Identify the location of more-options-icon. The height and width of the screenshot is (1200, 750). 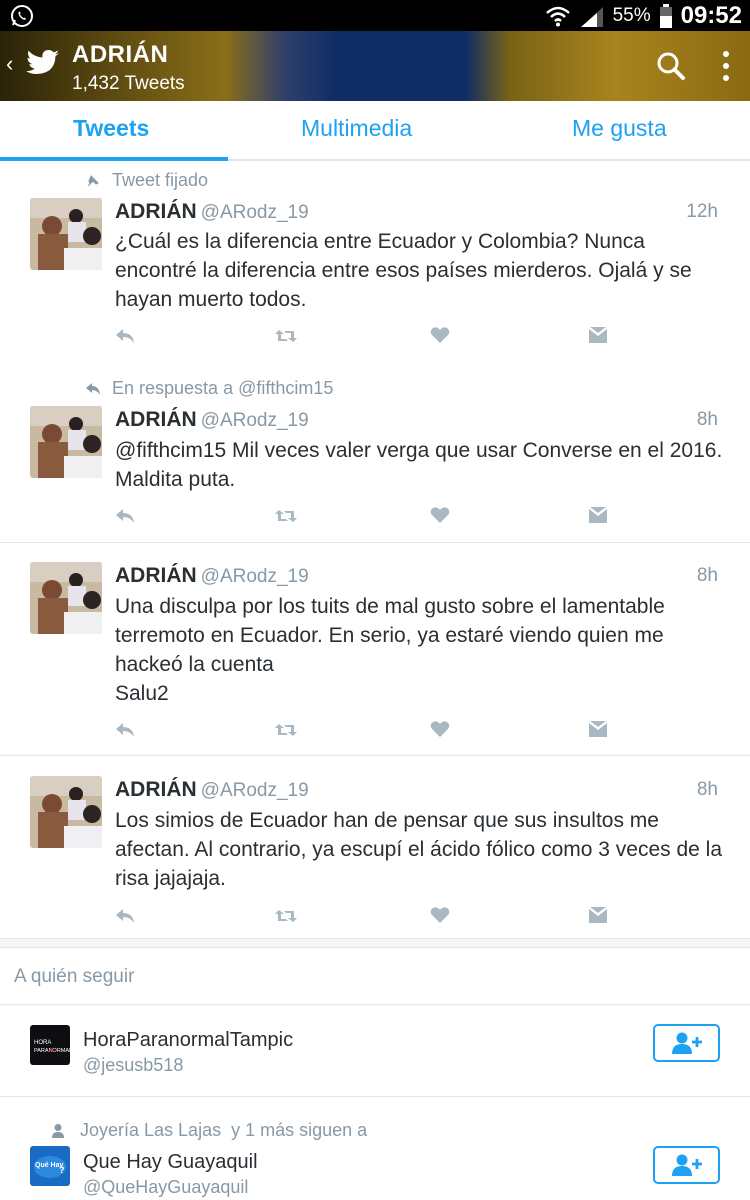
(726, 67).